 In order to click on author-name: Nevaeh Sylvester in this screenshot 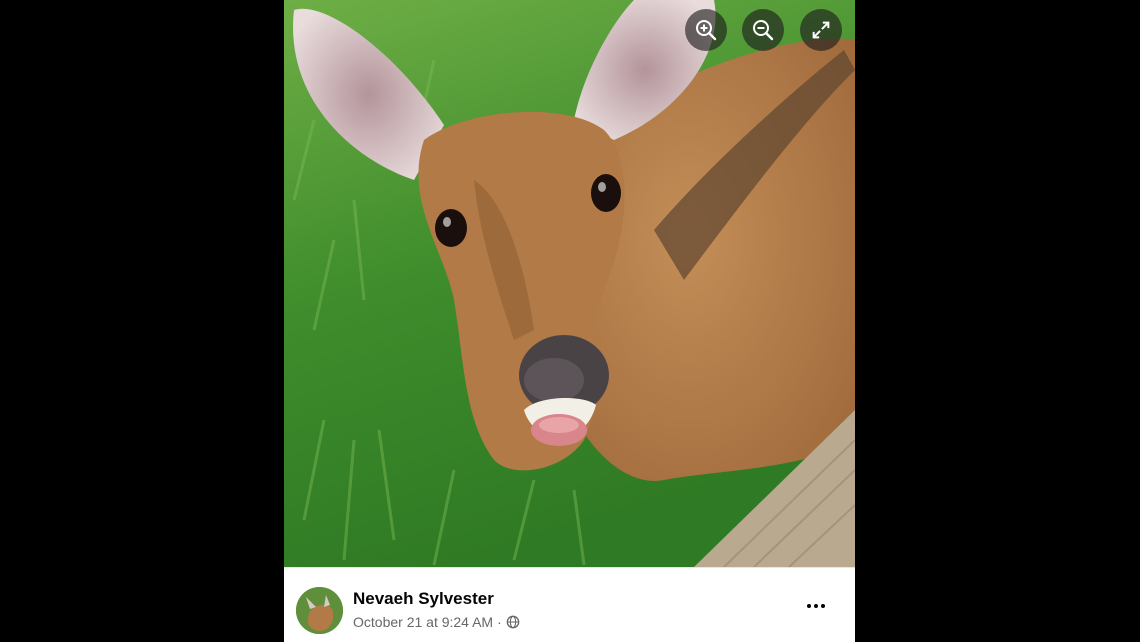, I will do `click(423, 599)`.